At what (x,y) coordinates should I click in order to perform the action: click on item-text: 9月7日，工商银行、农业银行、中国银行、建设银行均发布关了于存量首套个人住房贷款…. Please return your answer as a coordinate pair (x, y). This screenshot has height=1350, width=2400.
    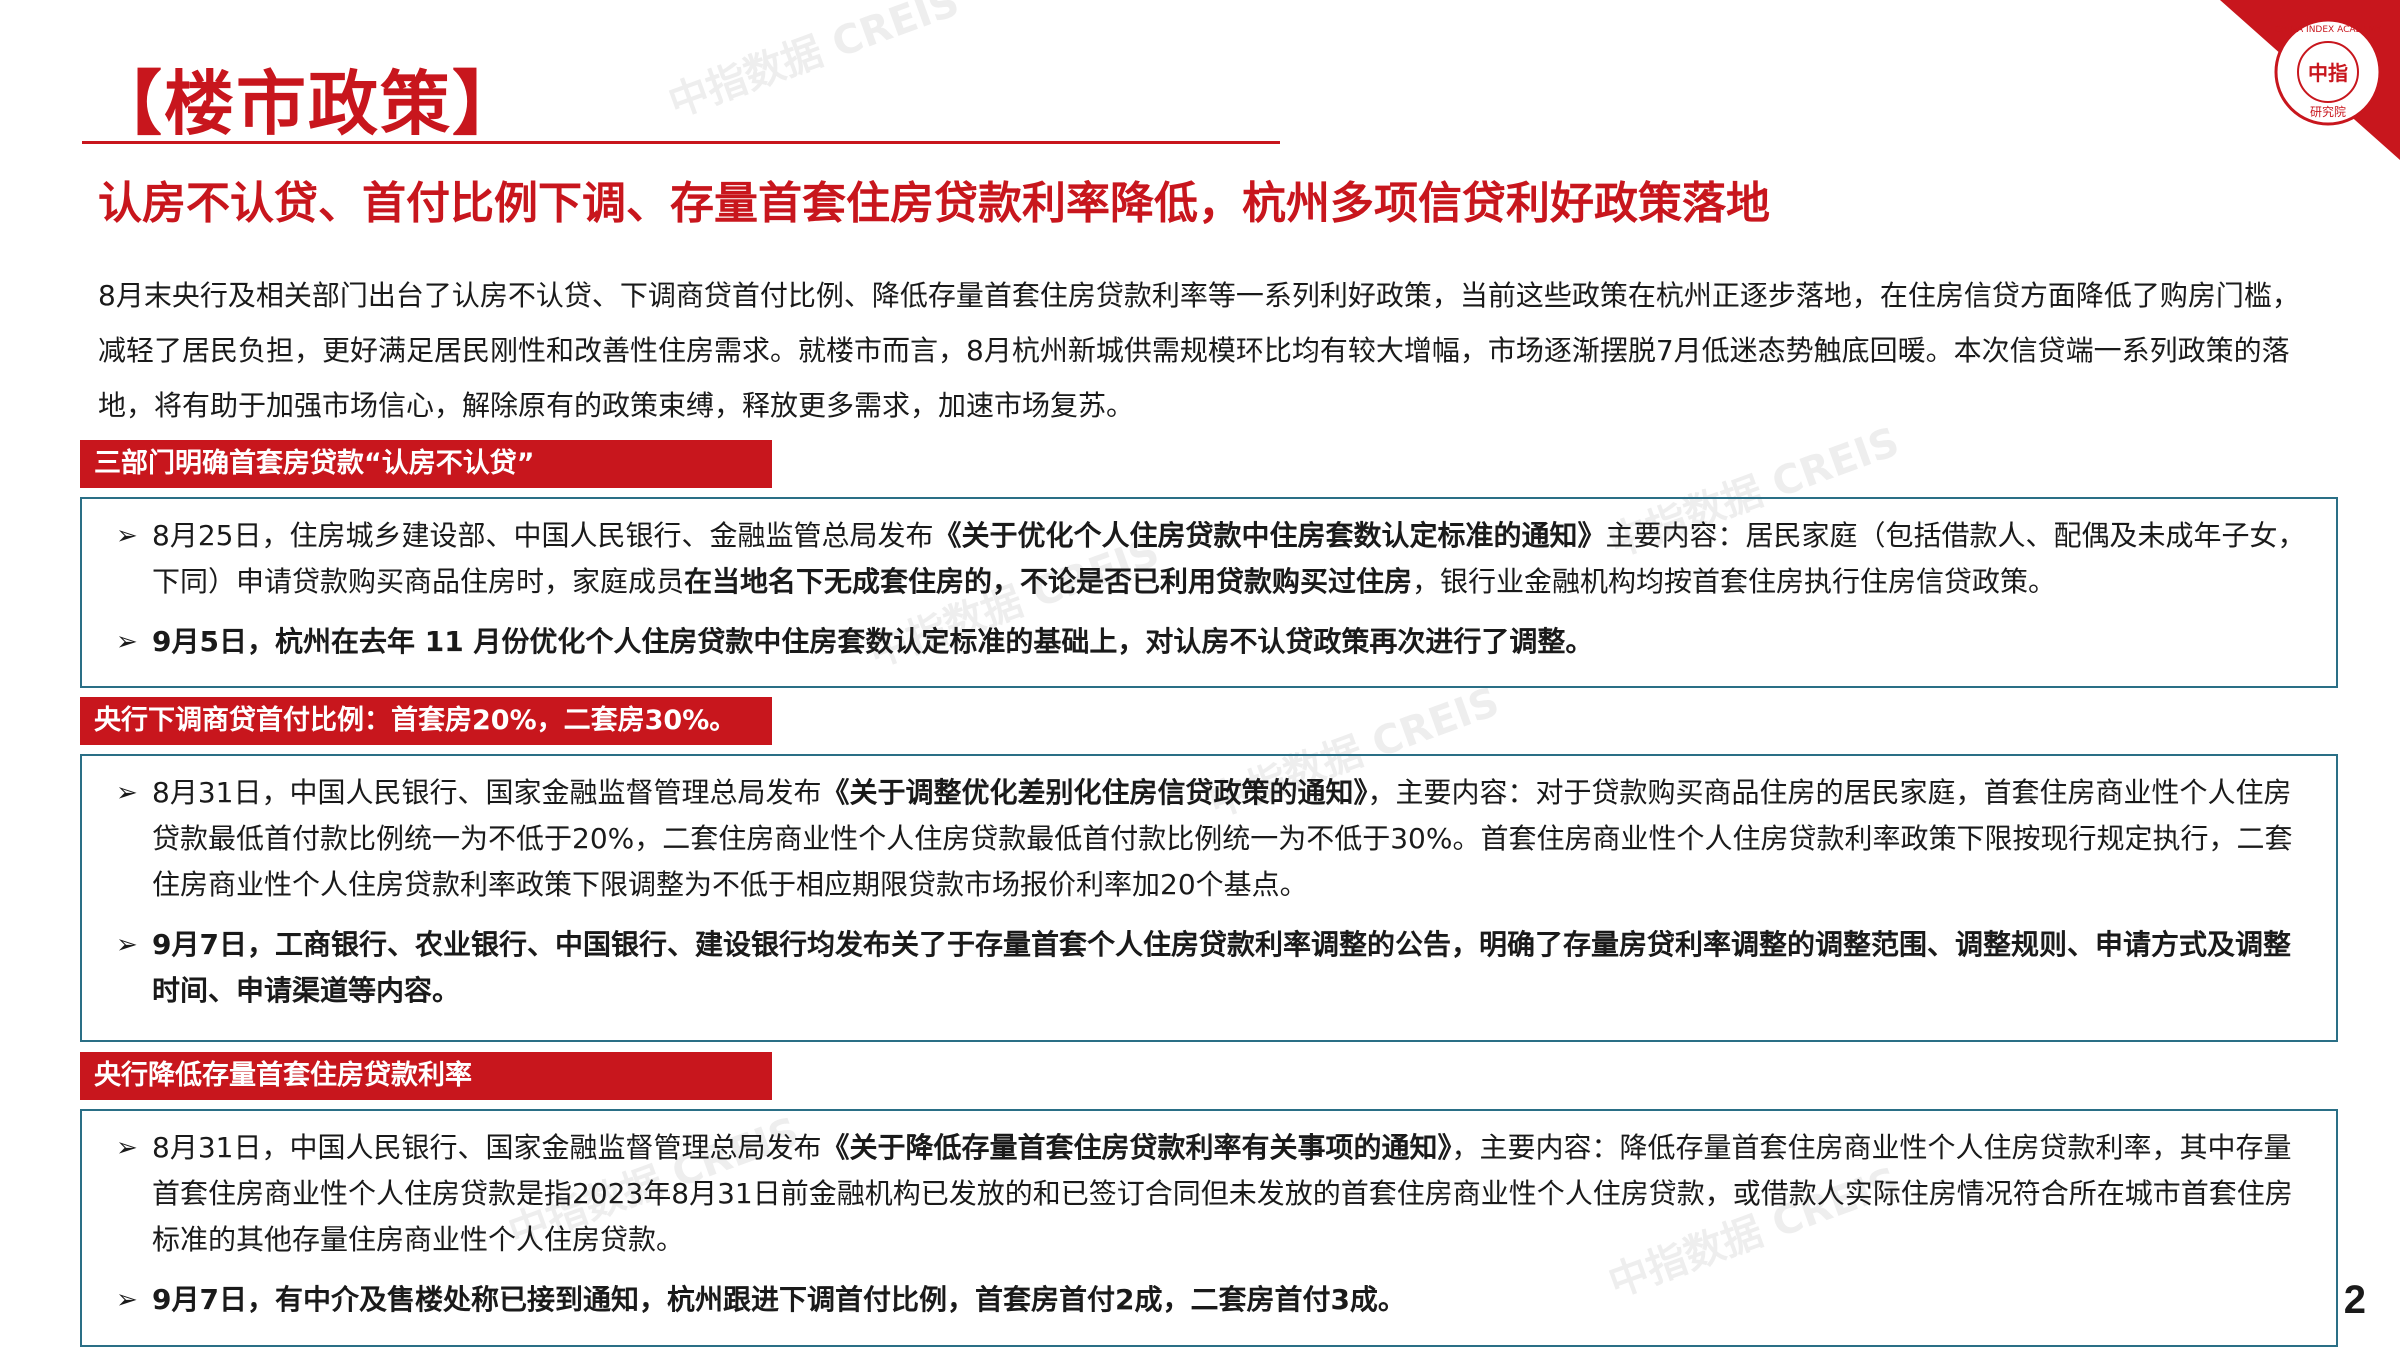
    Looking at the image, I should click on (1221, 967).